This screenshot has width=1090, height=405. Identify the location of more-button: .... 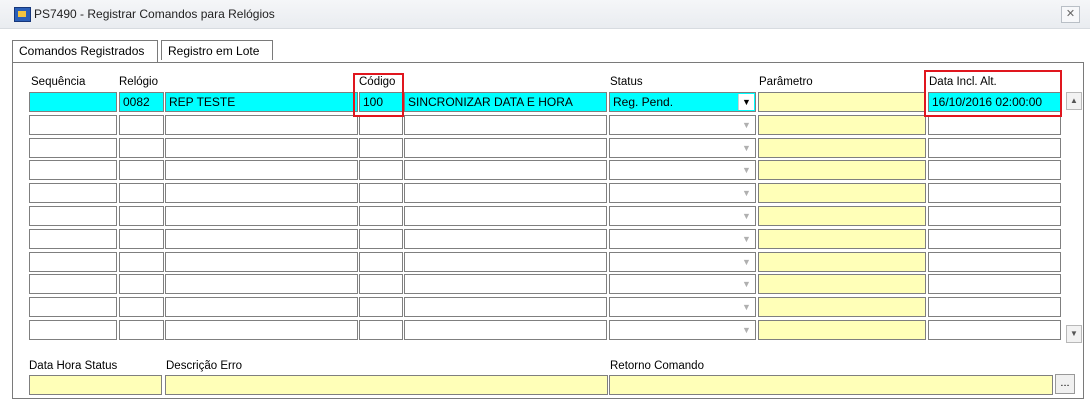
(1065, 384).